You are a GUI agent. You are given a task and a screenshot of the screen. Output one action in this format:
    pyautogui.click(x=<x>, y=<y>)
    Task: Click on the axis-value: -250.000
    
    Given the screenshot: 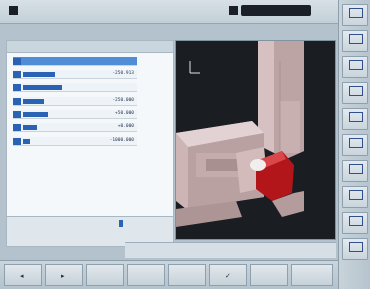 What is the action you would take?
    pyautogui.click(x=123, y=100)
    